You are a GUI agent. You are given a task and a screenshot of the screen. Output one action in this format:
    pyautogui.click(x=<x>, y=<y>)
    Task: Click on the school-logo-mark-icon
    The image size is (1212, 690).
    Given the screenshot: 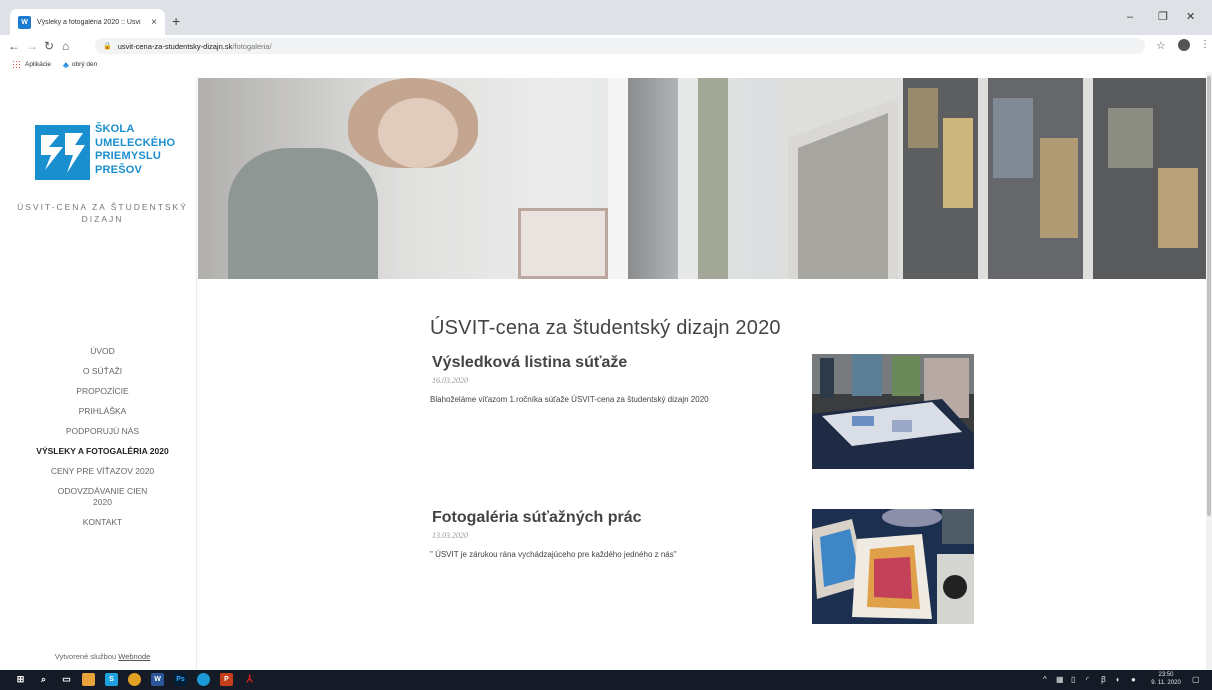 What is the action you would take?
    pyautogui.click(x=62, y=152)
    